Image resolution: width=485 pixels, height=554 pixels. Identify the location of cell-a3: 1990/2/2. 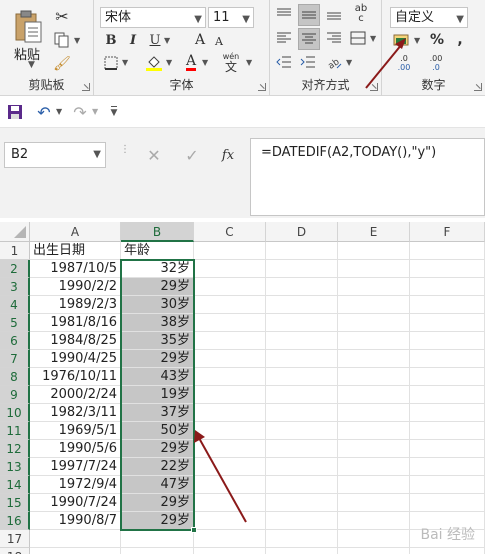
(75, 287).